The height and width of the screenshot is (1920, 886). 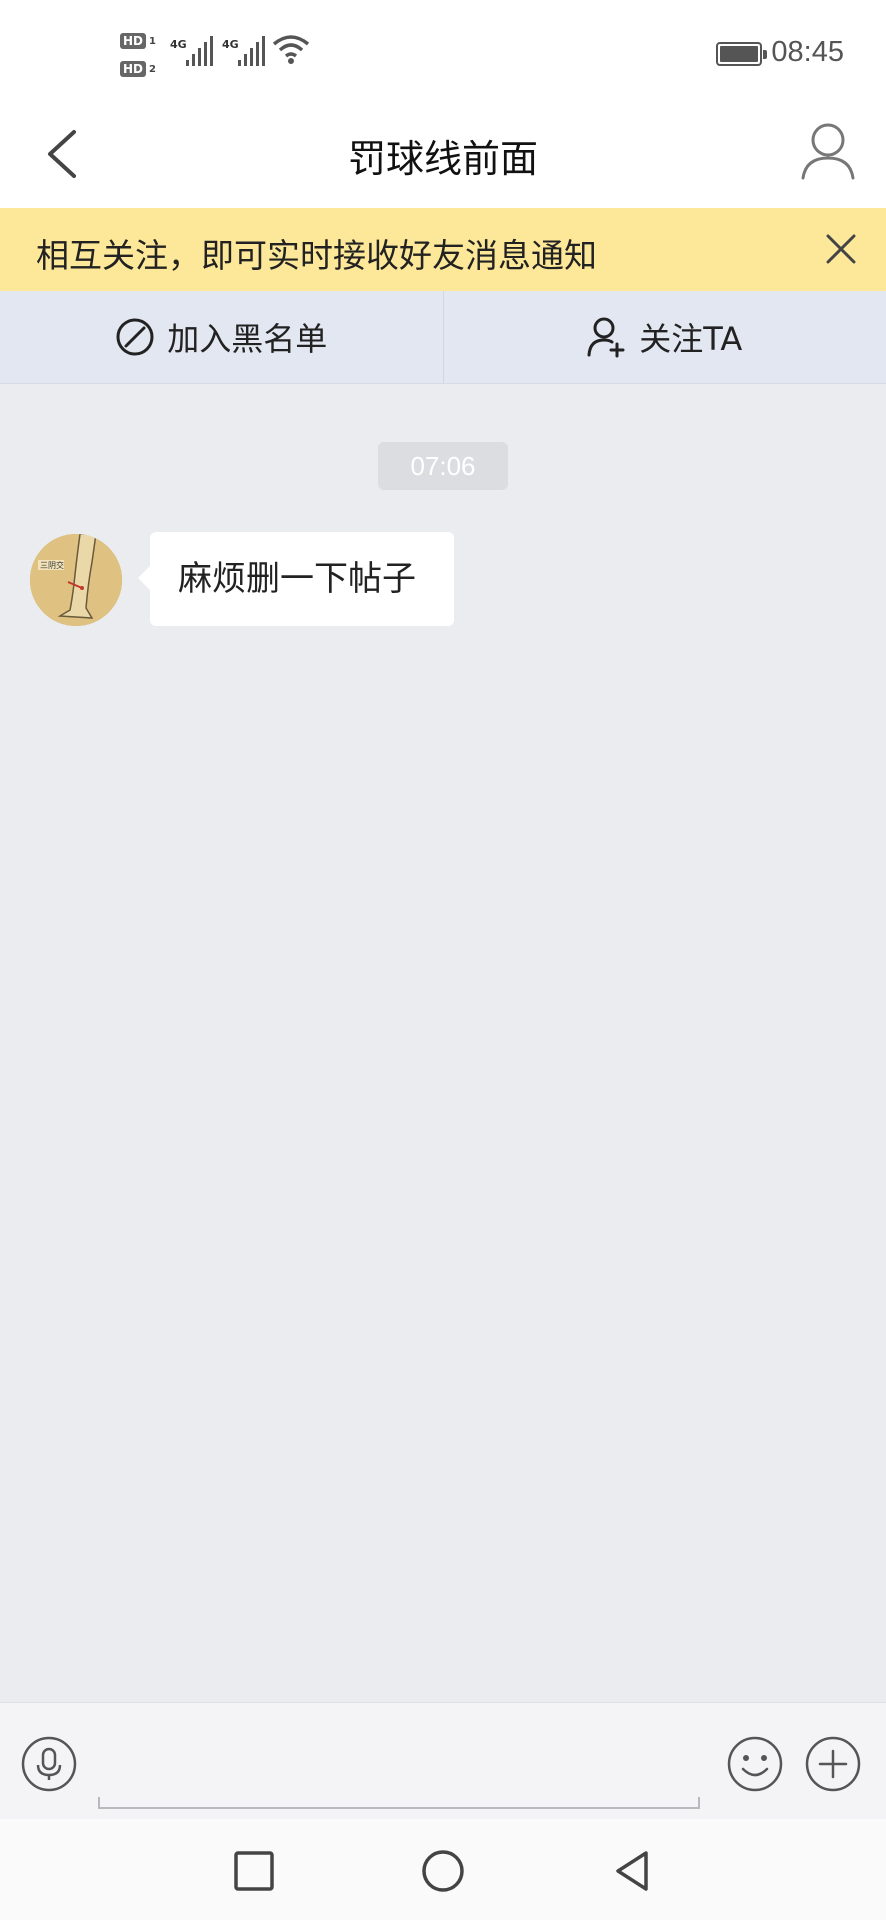 What do you see at coordinates (135, 337) in the screenshot?
I see `block-icon` at bounding box center [135, 337].